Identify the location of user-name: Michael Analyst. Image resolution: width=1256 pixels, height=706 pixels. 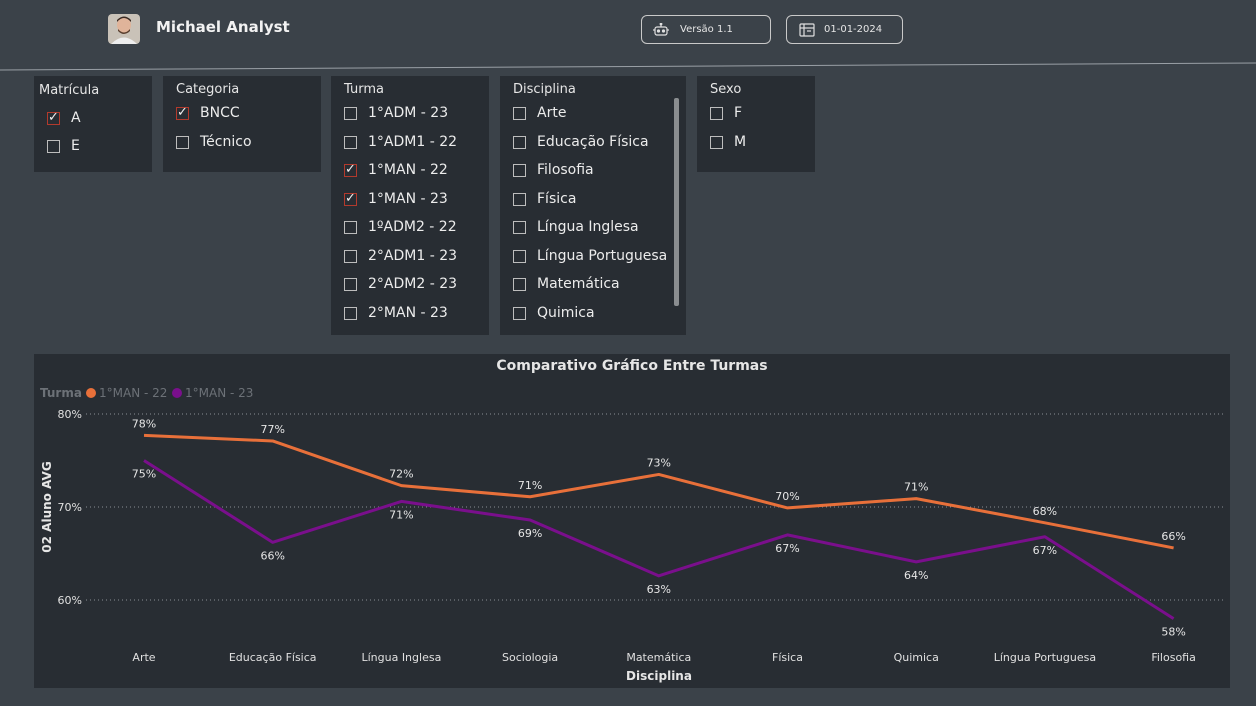
(223, 27).